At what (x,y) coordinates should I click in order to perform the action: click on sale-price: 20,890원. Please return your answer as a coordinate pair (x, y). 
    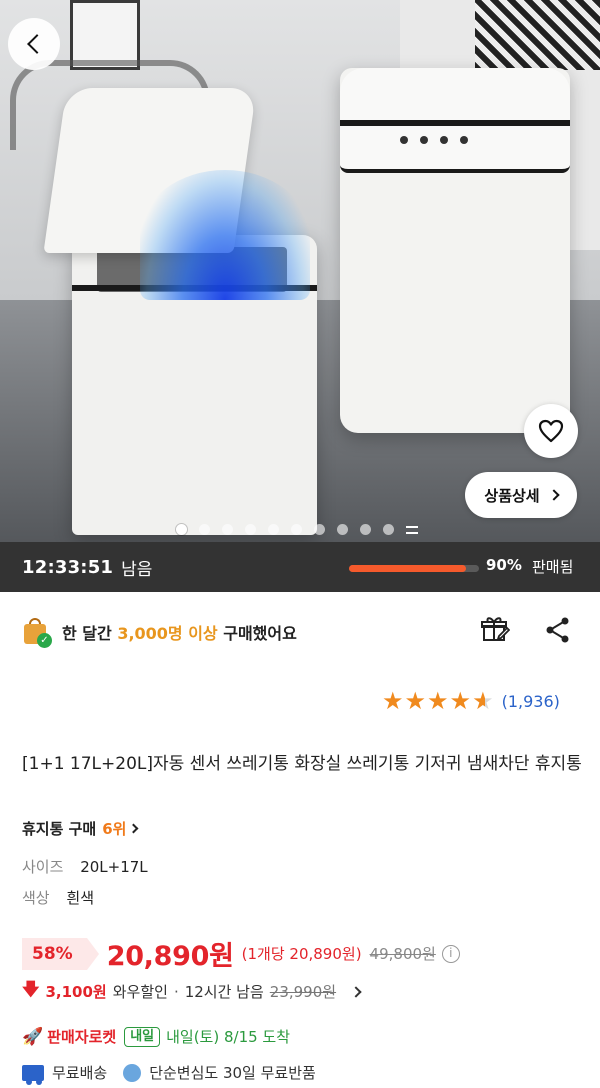
    Looking at the image, I should click on (170, 956).